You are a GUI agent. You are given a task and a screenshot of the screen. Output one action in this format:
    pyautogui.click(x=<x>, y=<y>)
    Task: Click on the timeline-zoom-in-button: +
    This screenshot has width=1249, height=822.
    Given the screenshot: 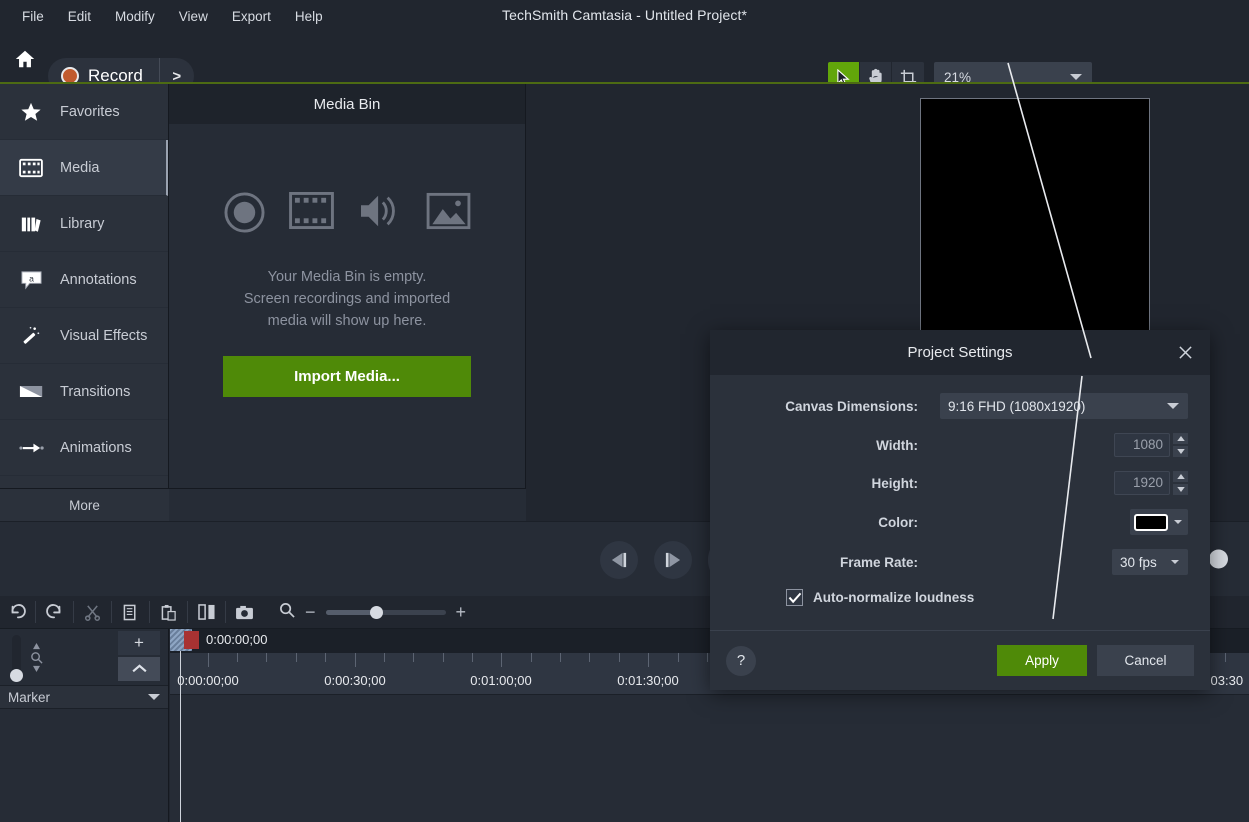 What is the action you would take?
    pyautogui.click(x=461, y=612)
    